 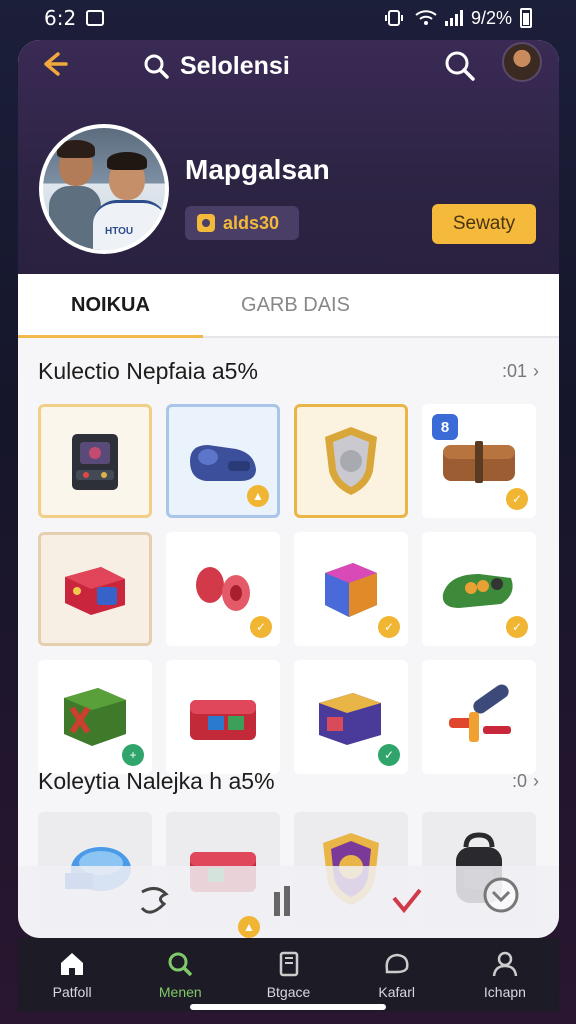 What do you see at coordinates (484, 224) in the screenshot?
I see `action-button: Sewaty` at bounding box center [484, 224].